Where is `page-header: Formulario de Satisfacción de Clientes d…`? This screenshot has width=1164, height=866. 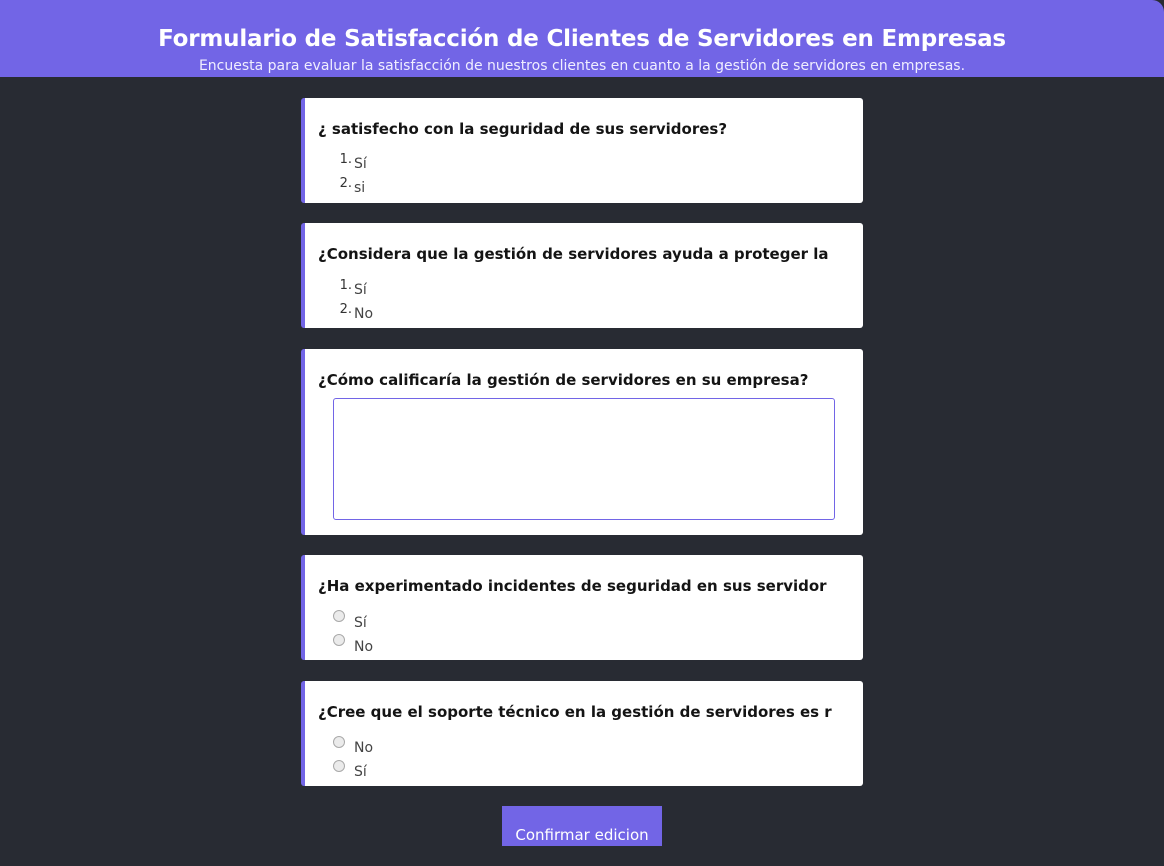 page-header: Formulario de Satisfacción de Clientes d… is located at coordinates (582, 38).